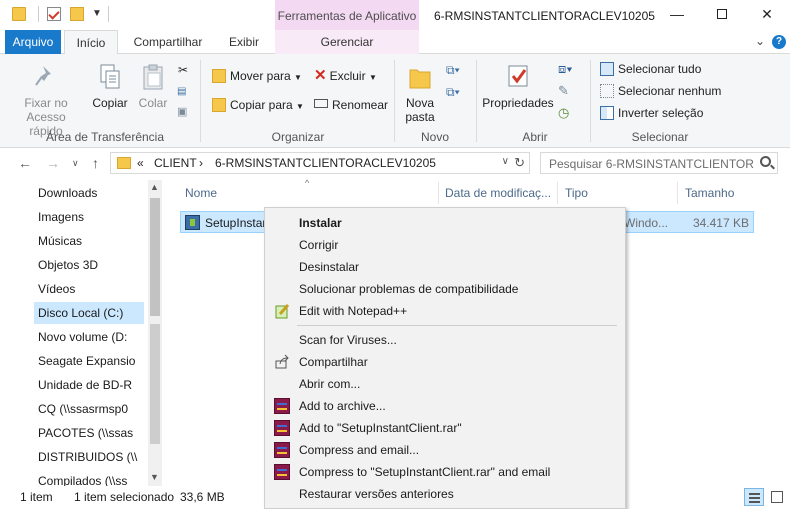 Image resolution: width=790 pixels, height=509 pixels. I want to click on delete-button: ✕ Excluir ▼, so click(345, 76).